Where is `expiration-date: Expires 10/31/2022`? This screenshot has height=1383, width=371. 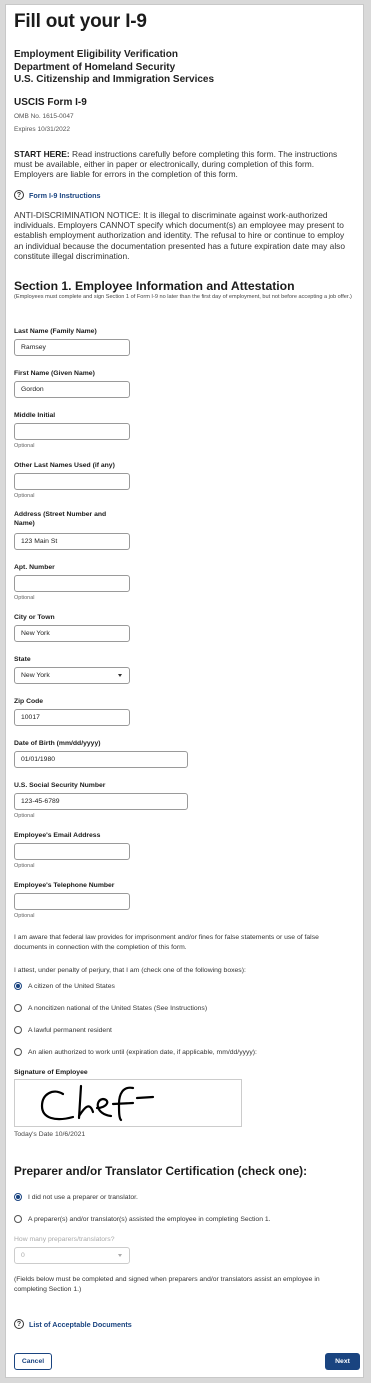 expiration-date: Expires 10/31/2022 is located at coordinates (42, 129).